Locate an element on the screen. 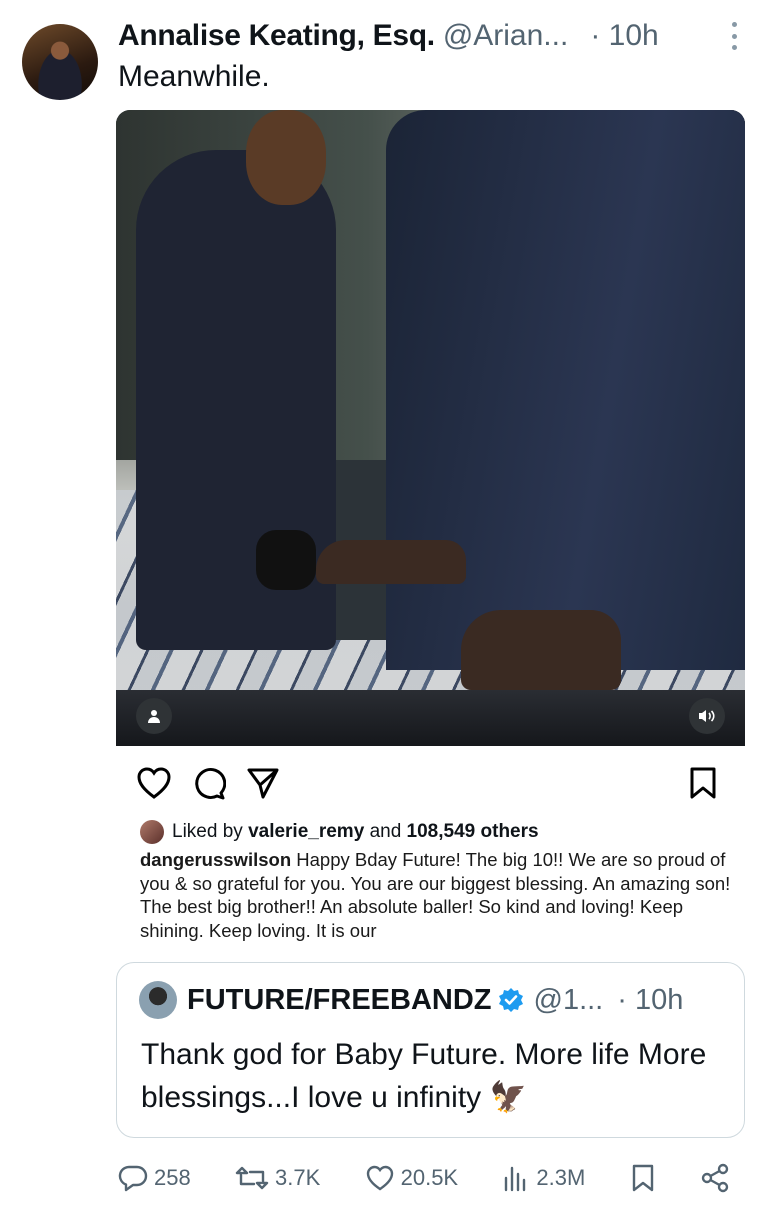  person-icon is located at coordinates (154, 716).